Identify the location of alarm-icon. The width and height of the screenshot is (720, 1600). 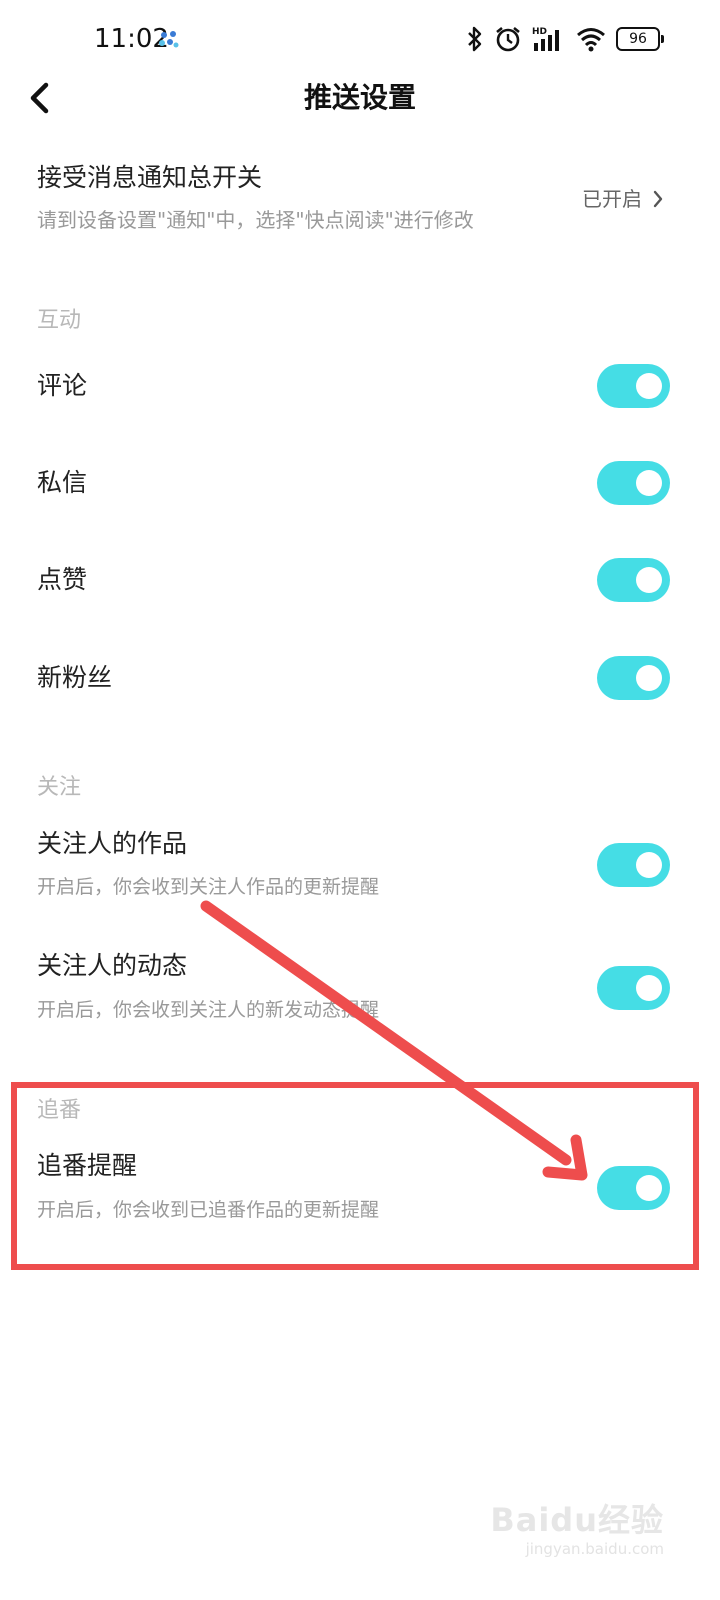
(508, 39).